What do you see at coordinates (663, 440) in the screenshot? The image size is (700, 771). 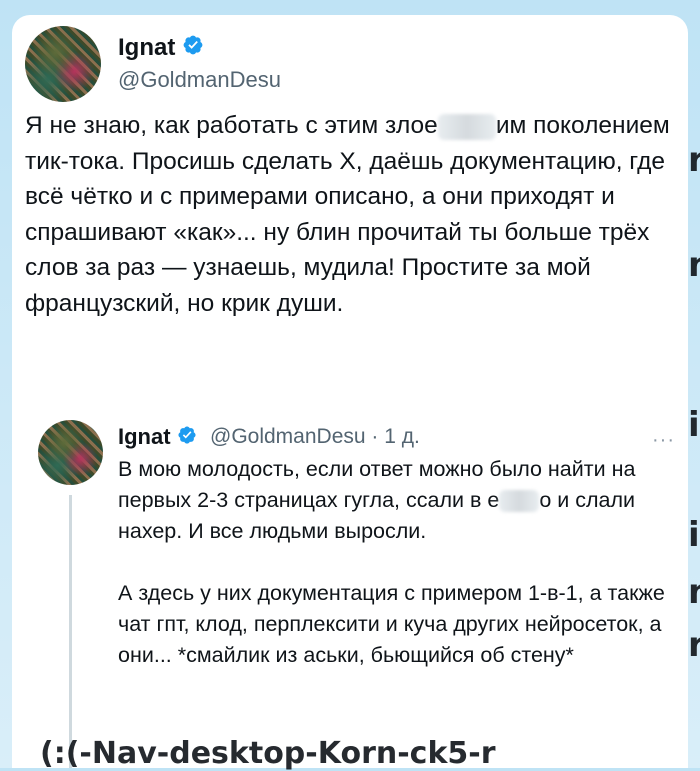 I see `more-options-icon: ···` at bounding box center [663, 440].